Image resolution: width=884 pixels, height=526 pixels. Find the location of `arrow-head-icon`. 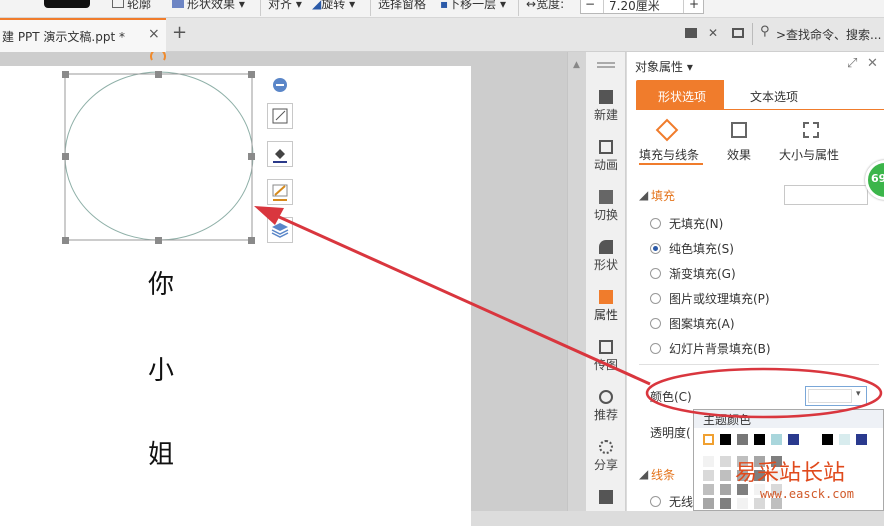

arrow-head-icon is located at coordinates (269, 215).